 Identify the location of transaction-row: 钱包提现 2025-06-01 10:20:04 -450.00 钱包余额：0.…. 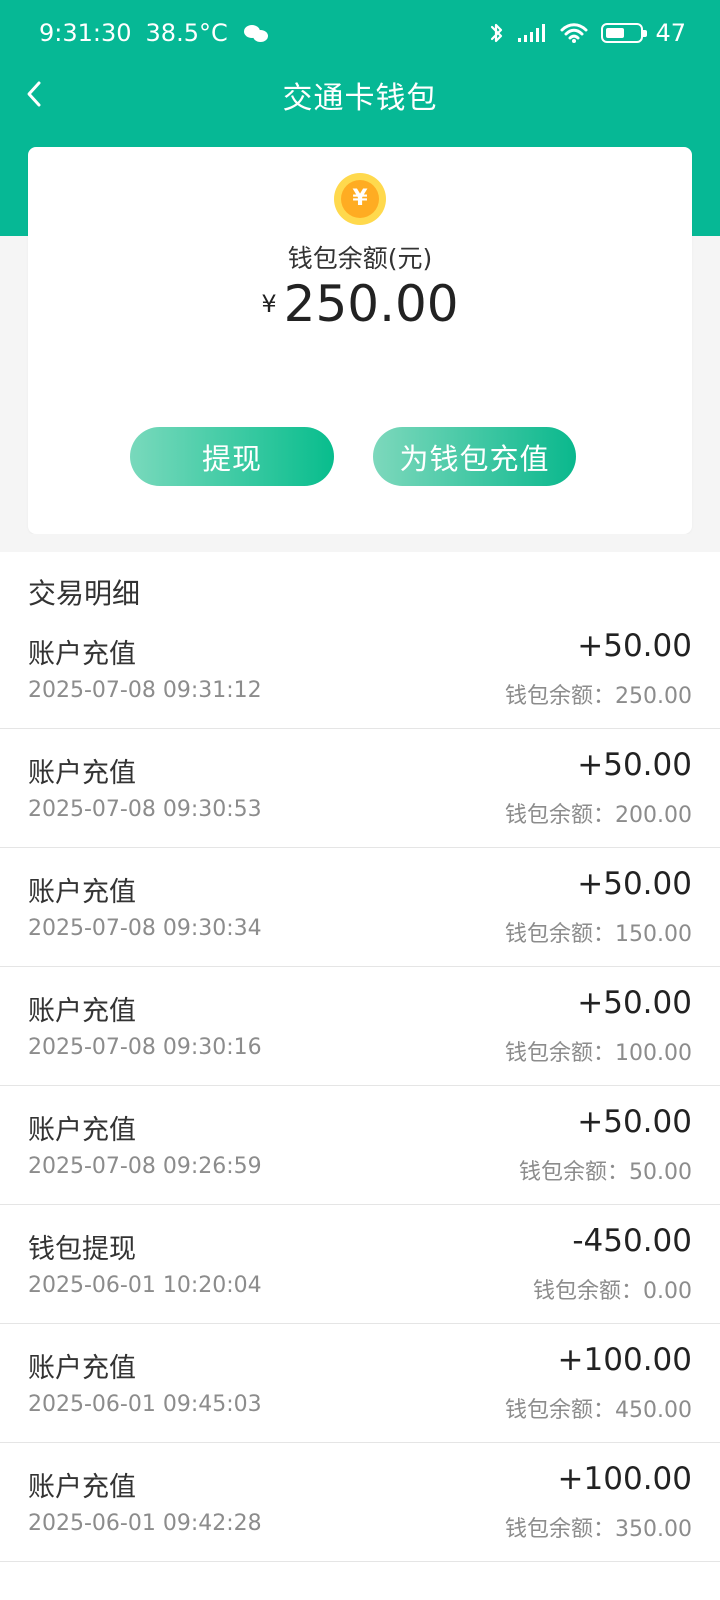
(360, 1264).